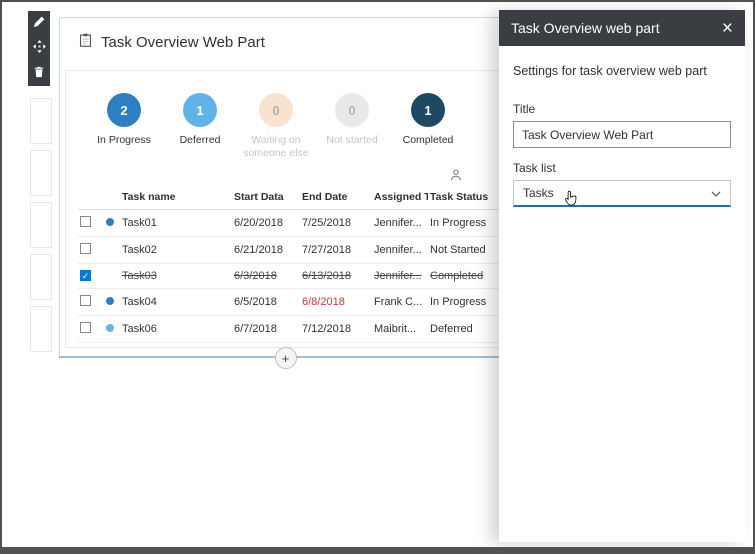 The width and height of the screenshot is (755, 554). What do you see at coordinates (585, 28) in the screenshot?
I see `panel-title: Task Overview web part` at bounding box center [585, 28].